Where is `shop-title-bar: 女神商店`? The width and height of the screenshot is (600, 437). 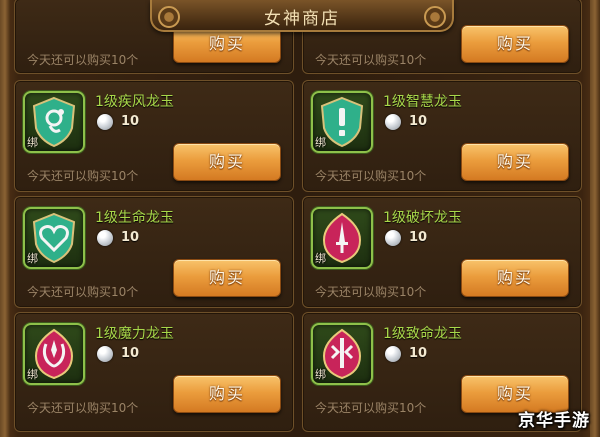 shop-title-bar: 女神商店 is located at coordinates (302, 16).